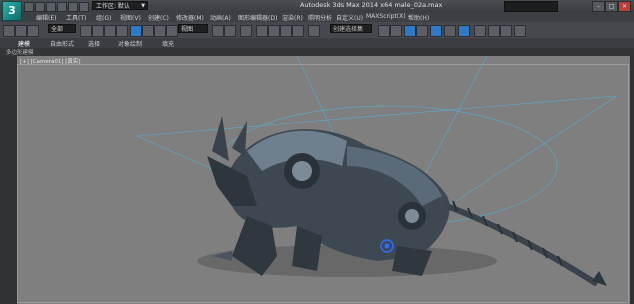 This screenshot has height=304, width=634. I want to click on spinner-snap-icon, so click(298, 31).